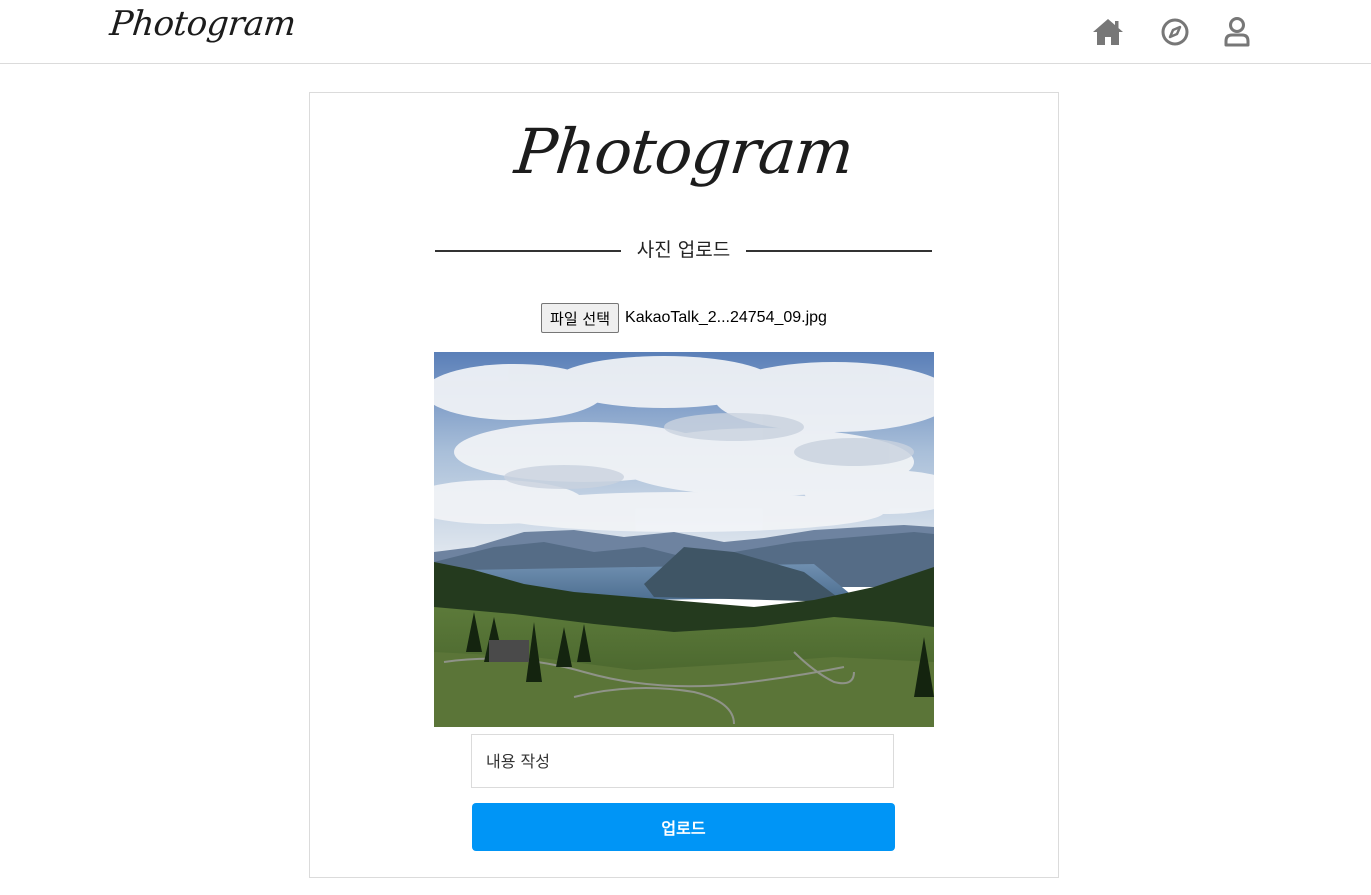 The image size is (1371, 895). What do you see at coordinates (839, 251) in the screenshot?
I see `divider-right` at bounding box center [839, 251].